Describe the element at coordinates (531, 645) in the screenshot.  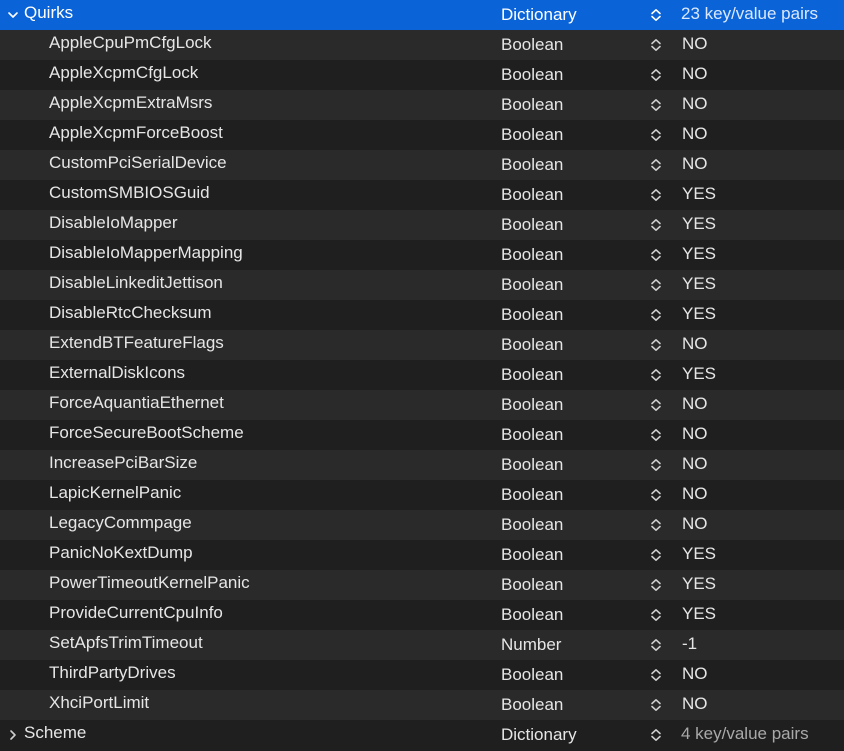
I see `row-type: Number` at that location.